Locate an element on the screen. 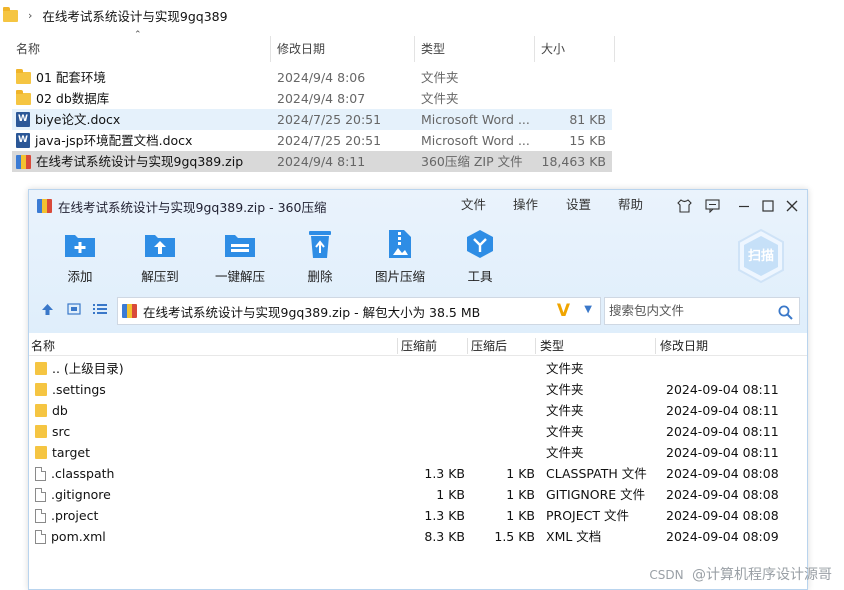  list-view-icon is located at coordinates (100, 311).